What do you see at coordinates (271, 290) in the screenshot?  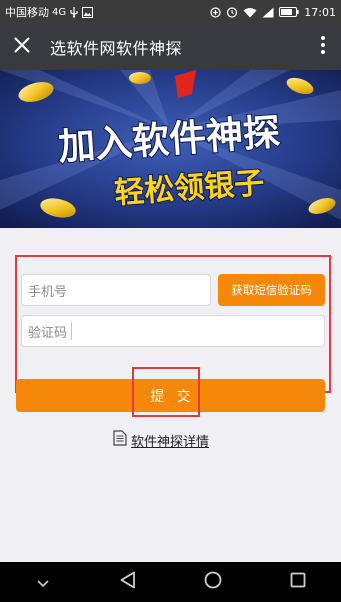 I see `get-sms-code-button: 获取短信验证码` at bounding box center [271, 290].